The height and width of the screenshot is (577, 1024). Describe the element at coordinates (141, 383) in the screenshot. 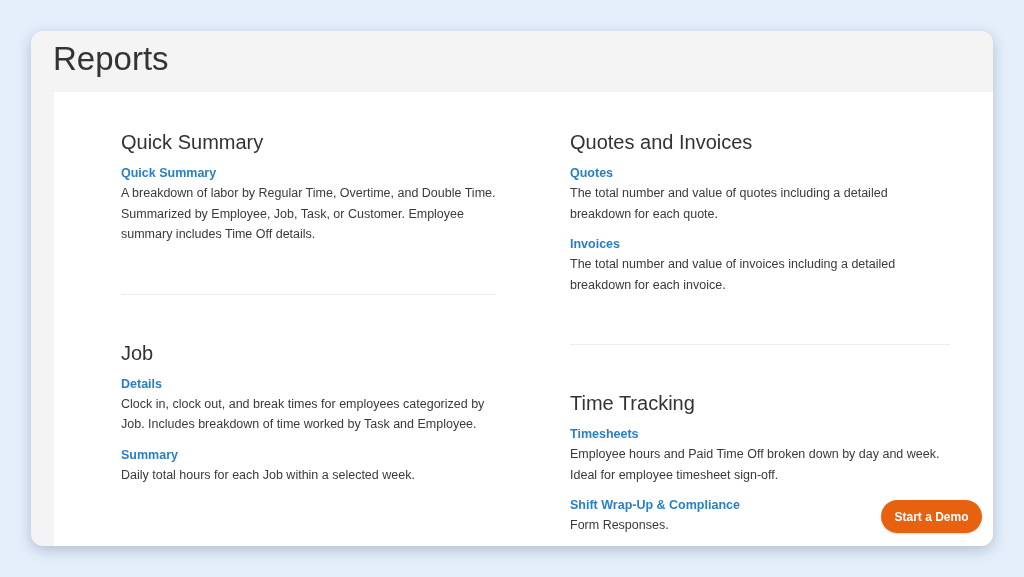

I see `report-link: Details` at that location.